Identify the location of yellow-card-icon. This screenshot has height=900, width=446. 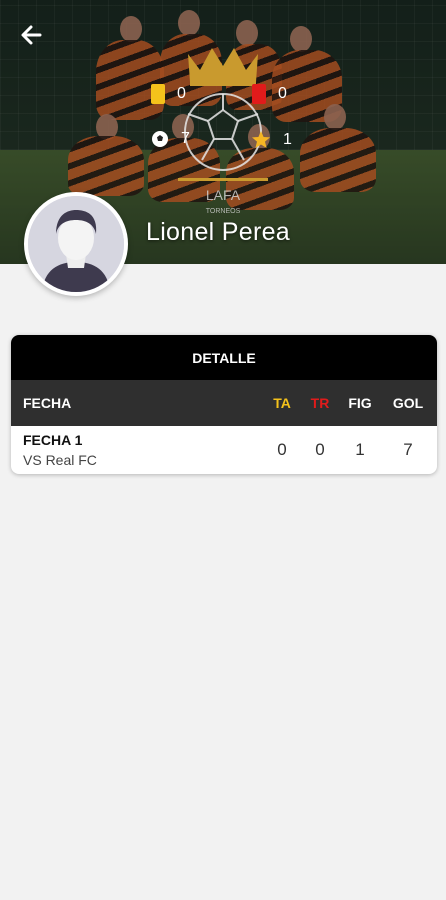
(158, 94).